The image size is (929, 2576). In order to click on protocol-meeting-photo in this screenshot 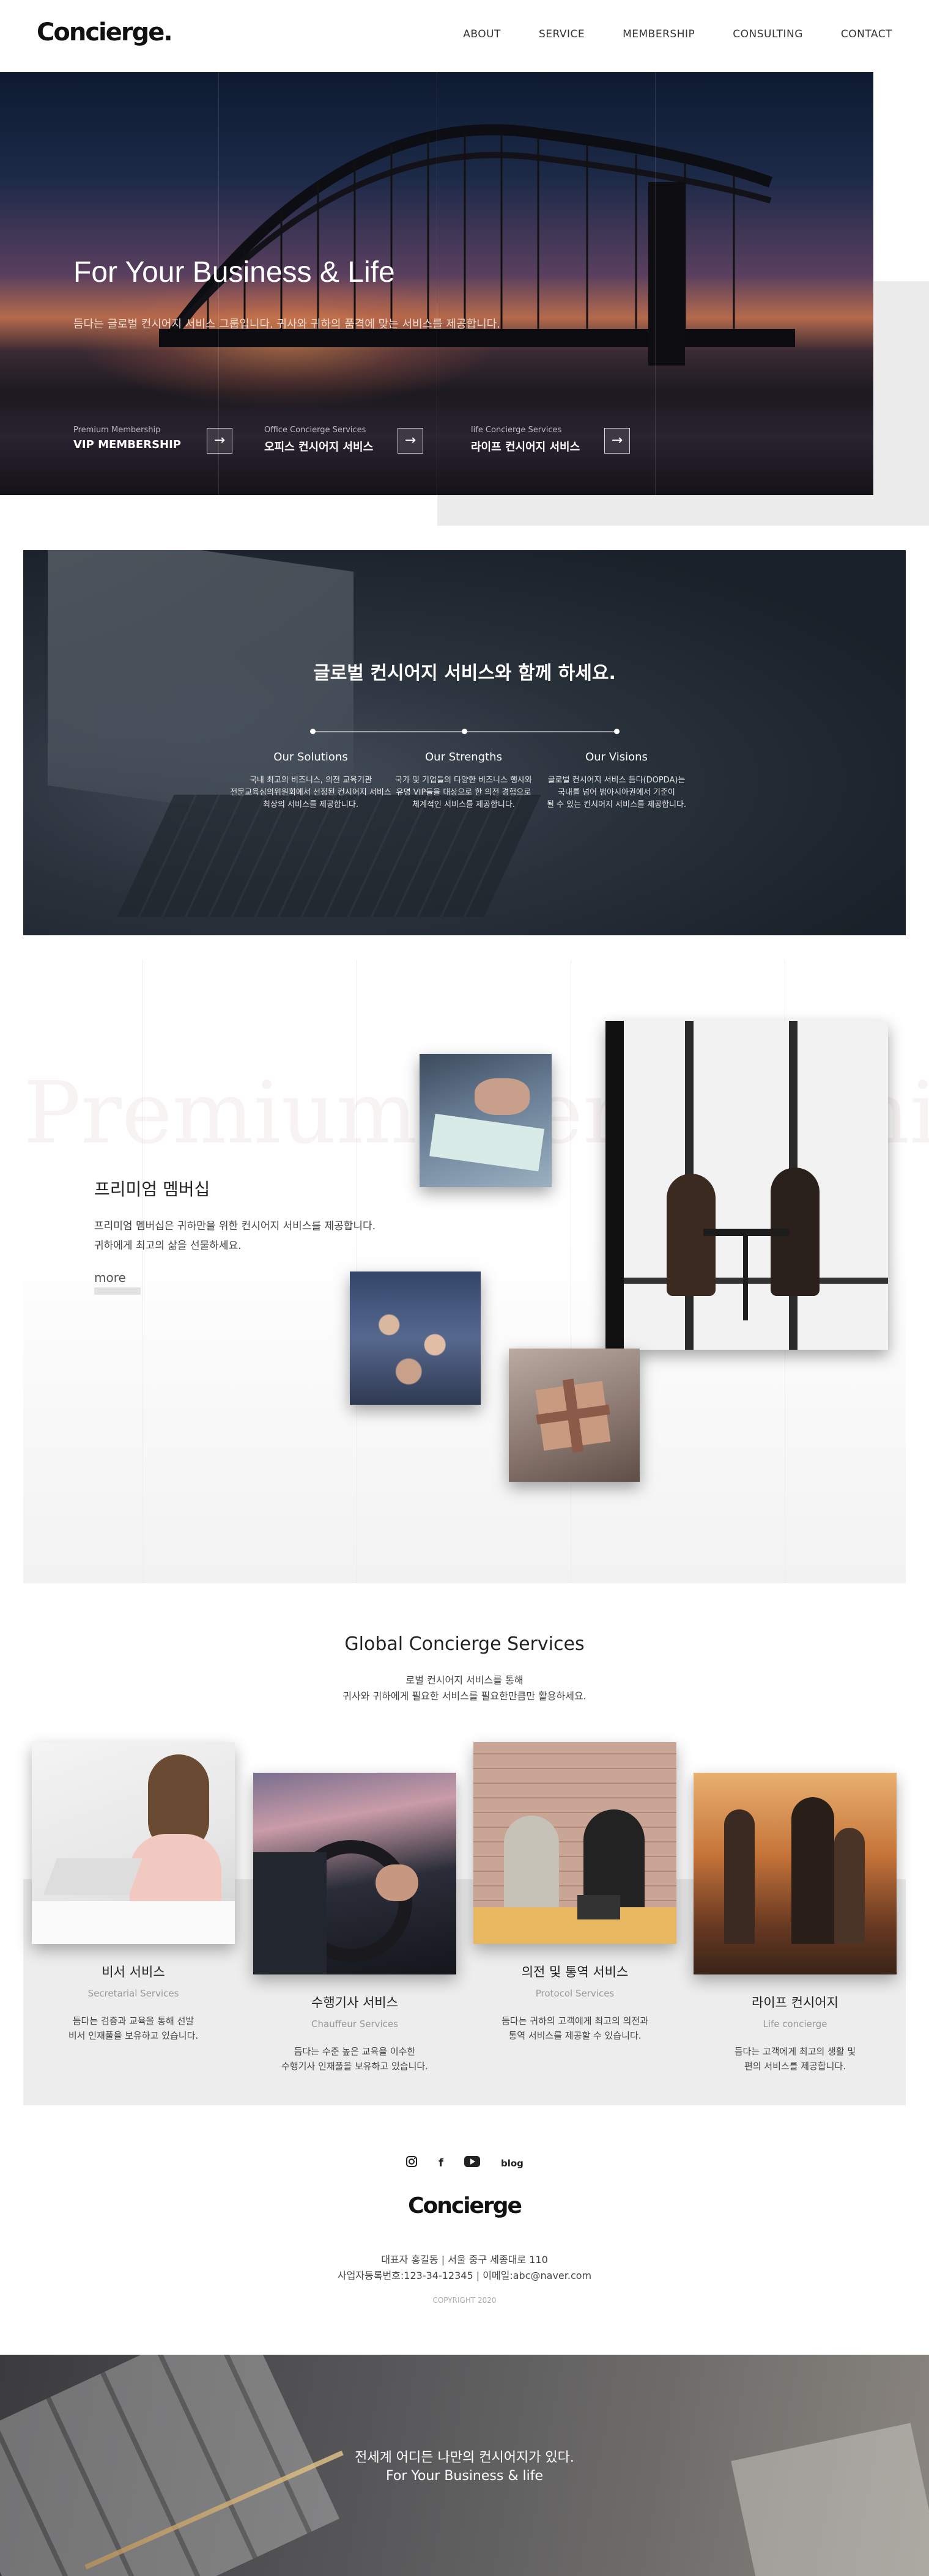, I will do `click(574, 1843)`.